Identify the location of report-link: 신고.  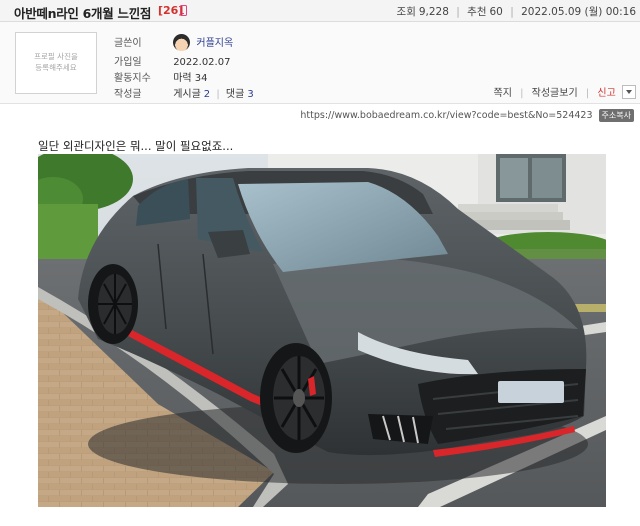
(606, 93).